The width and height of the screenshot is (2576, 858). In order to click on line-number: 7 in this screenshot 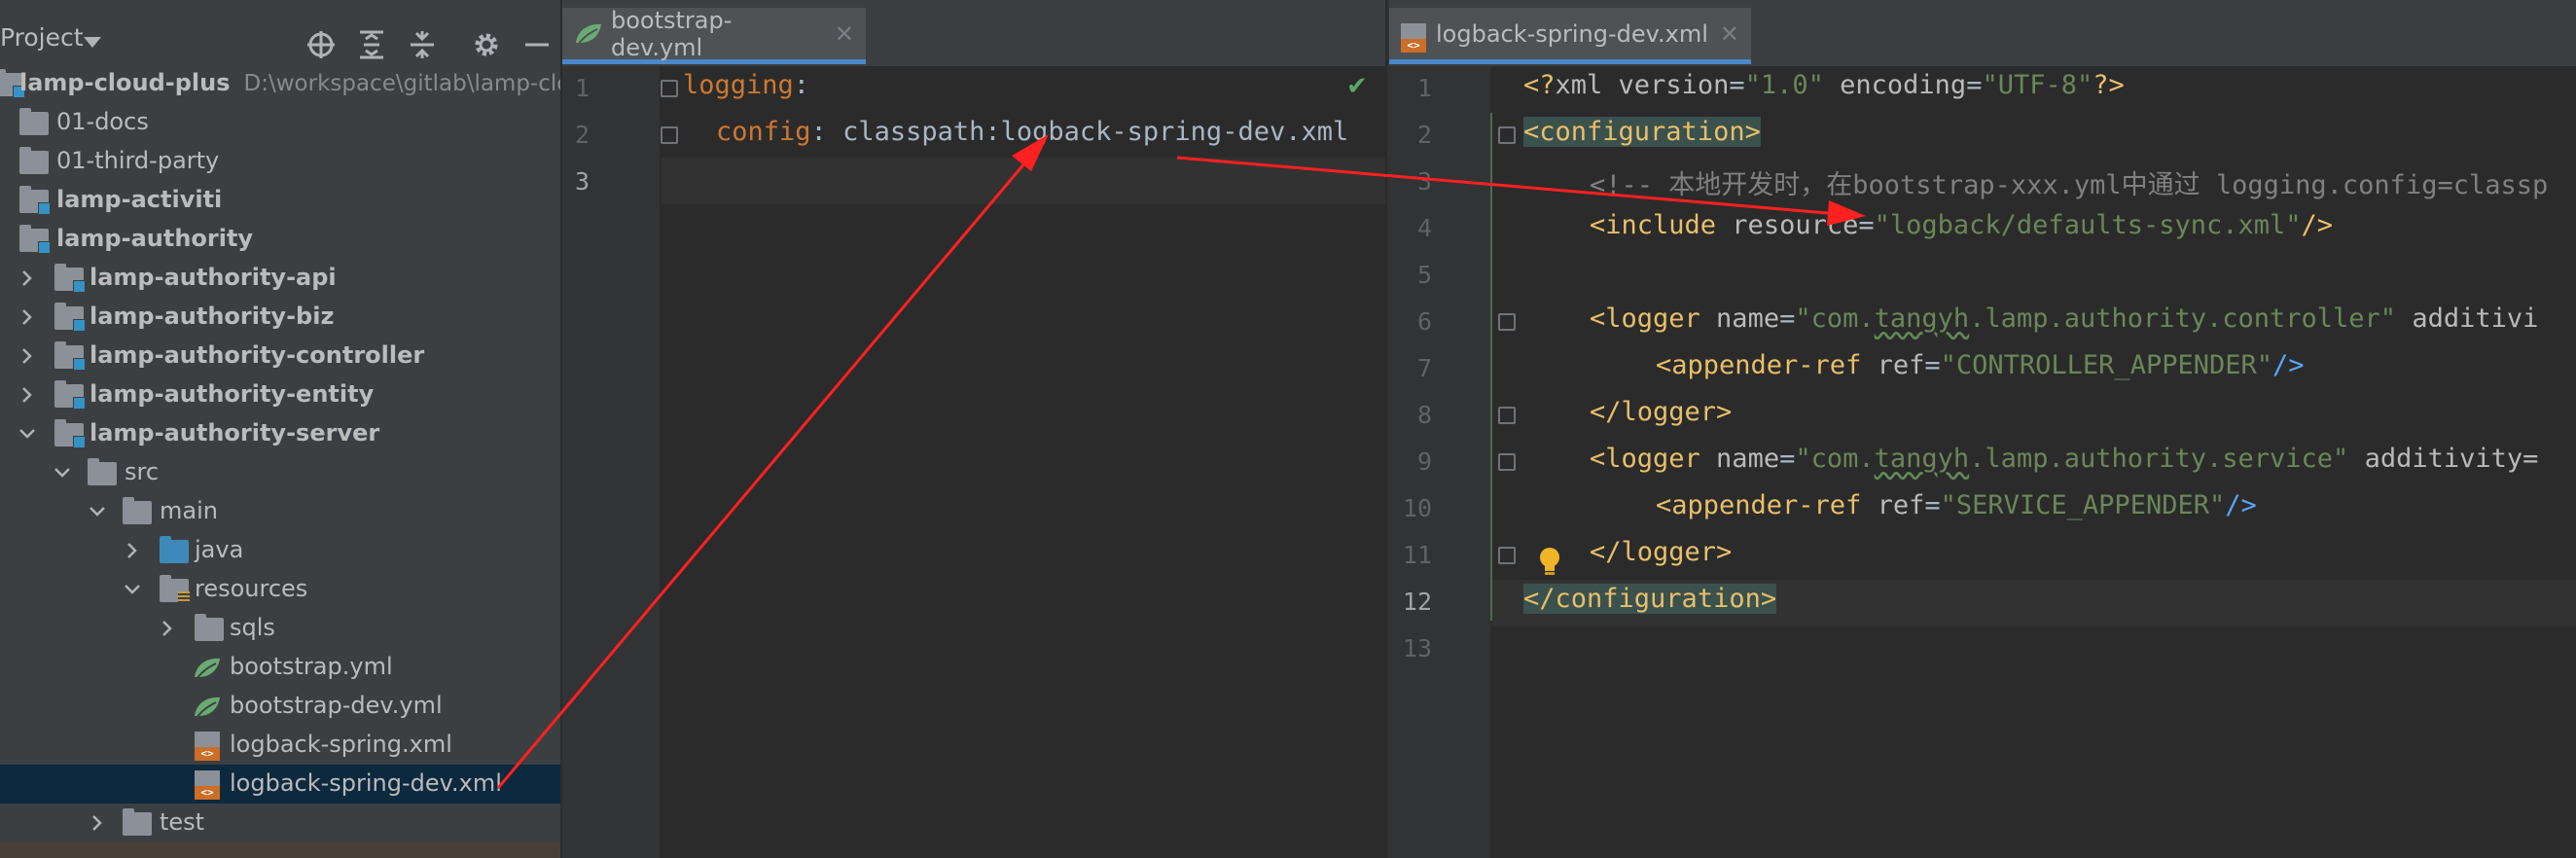, I will do `click(1424, 368)`.